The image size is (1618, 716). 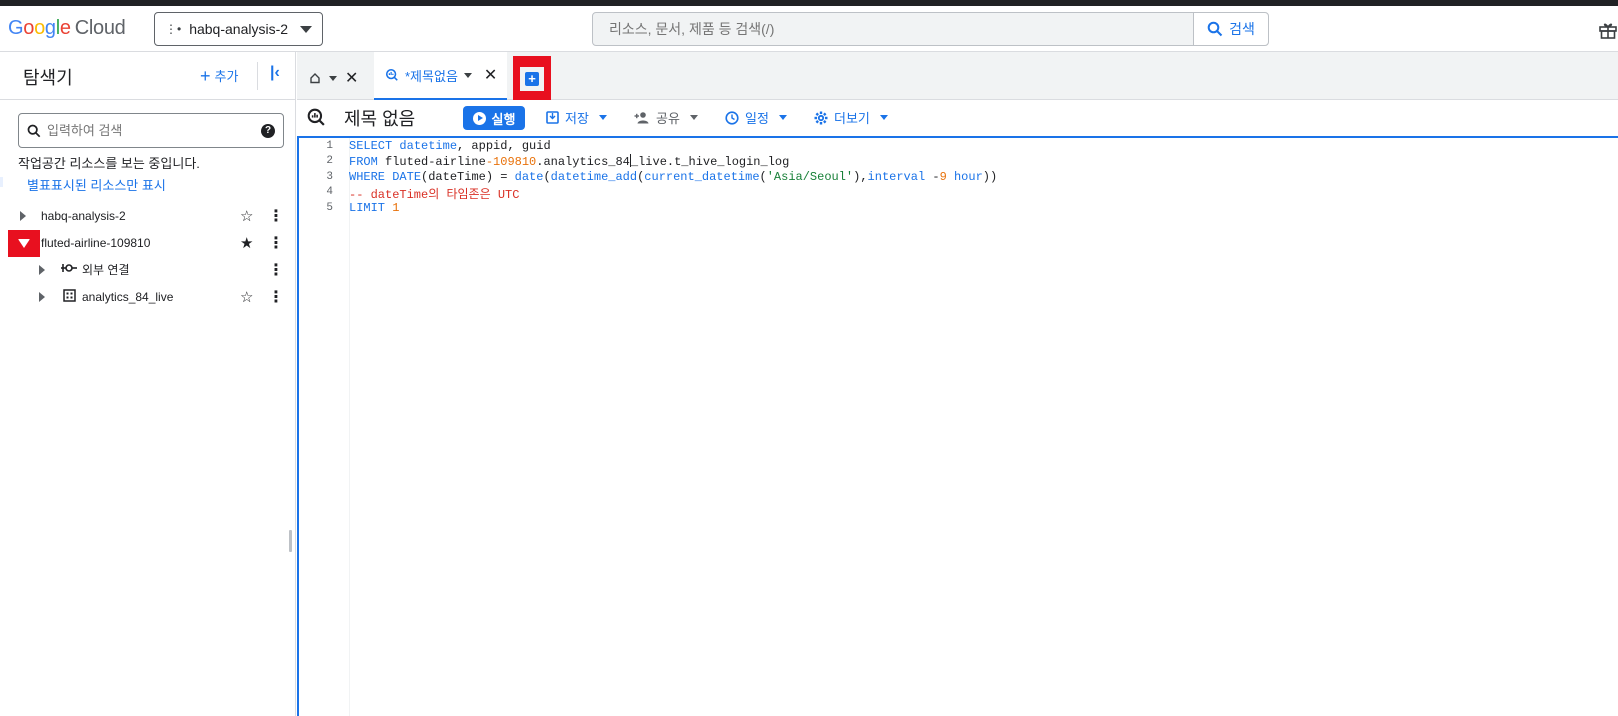 What do you see at coordinates (957, 77) in the screenshot?
I see `tab-bar: ✕ *제목없음 ✕ +` at bounding box center [957, 77].